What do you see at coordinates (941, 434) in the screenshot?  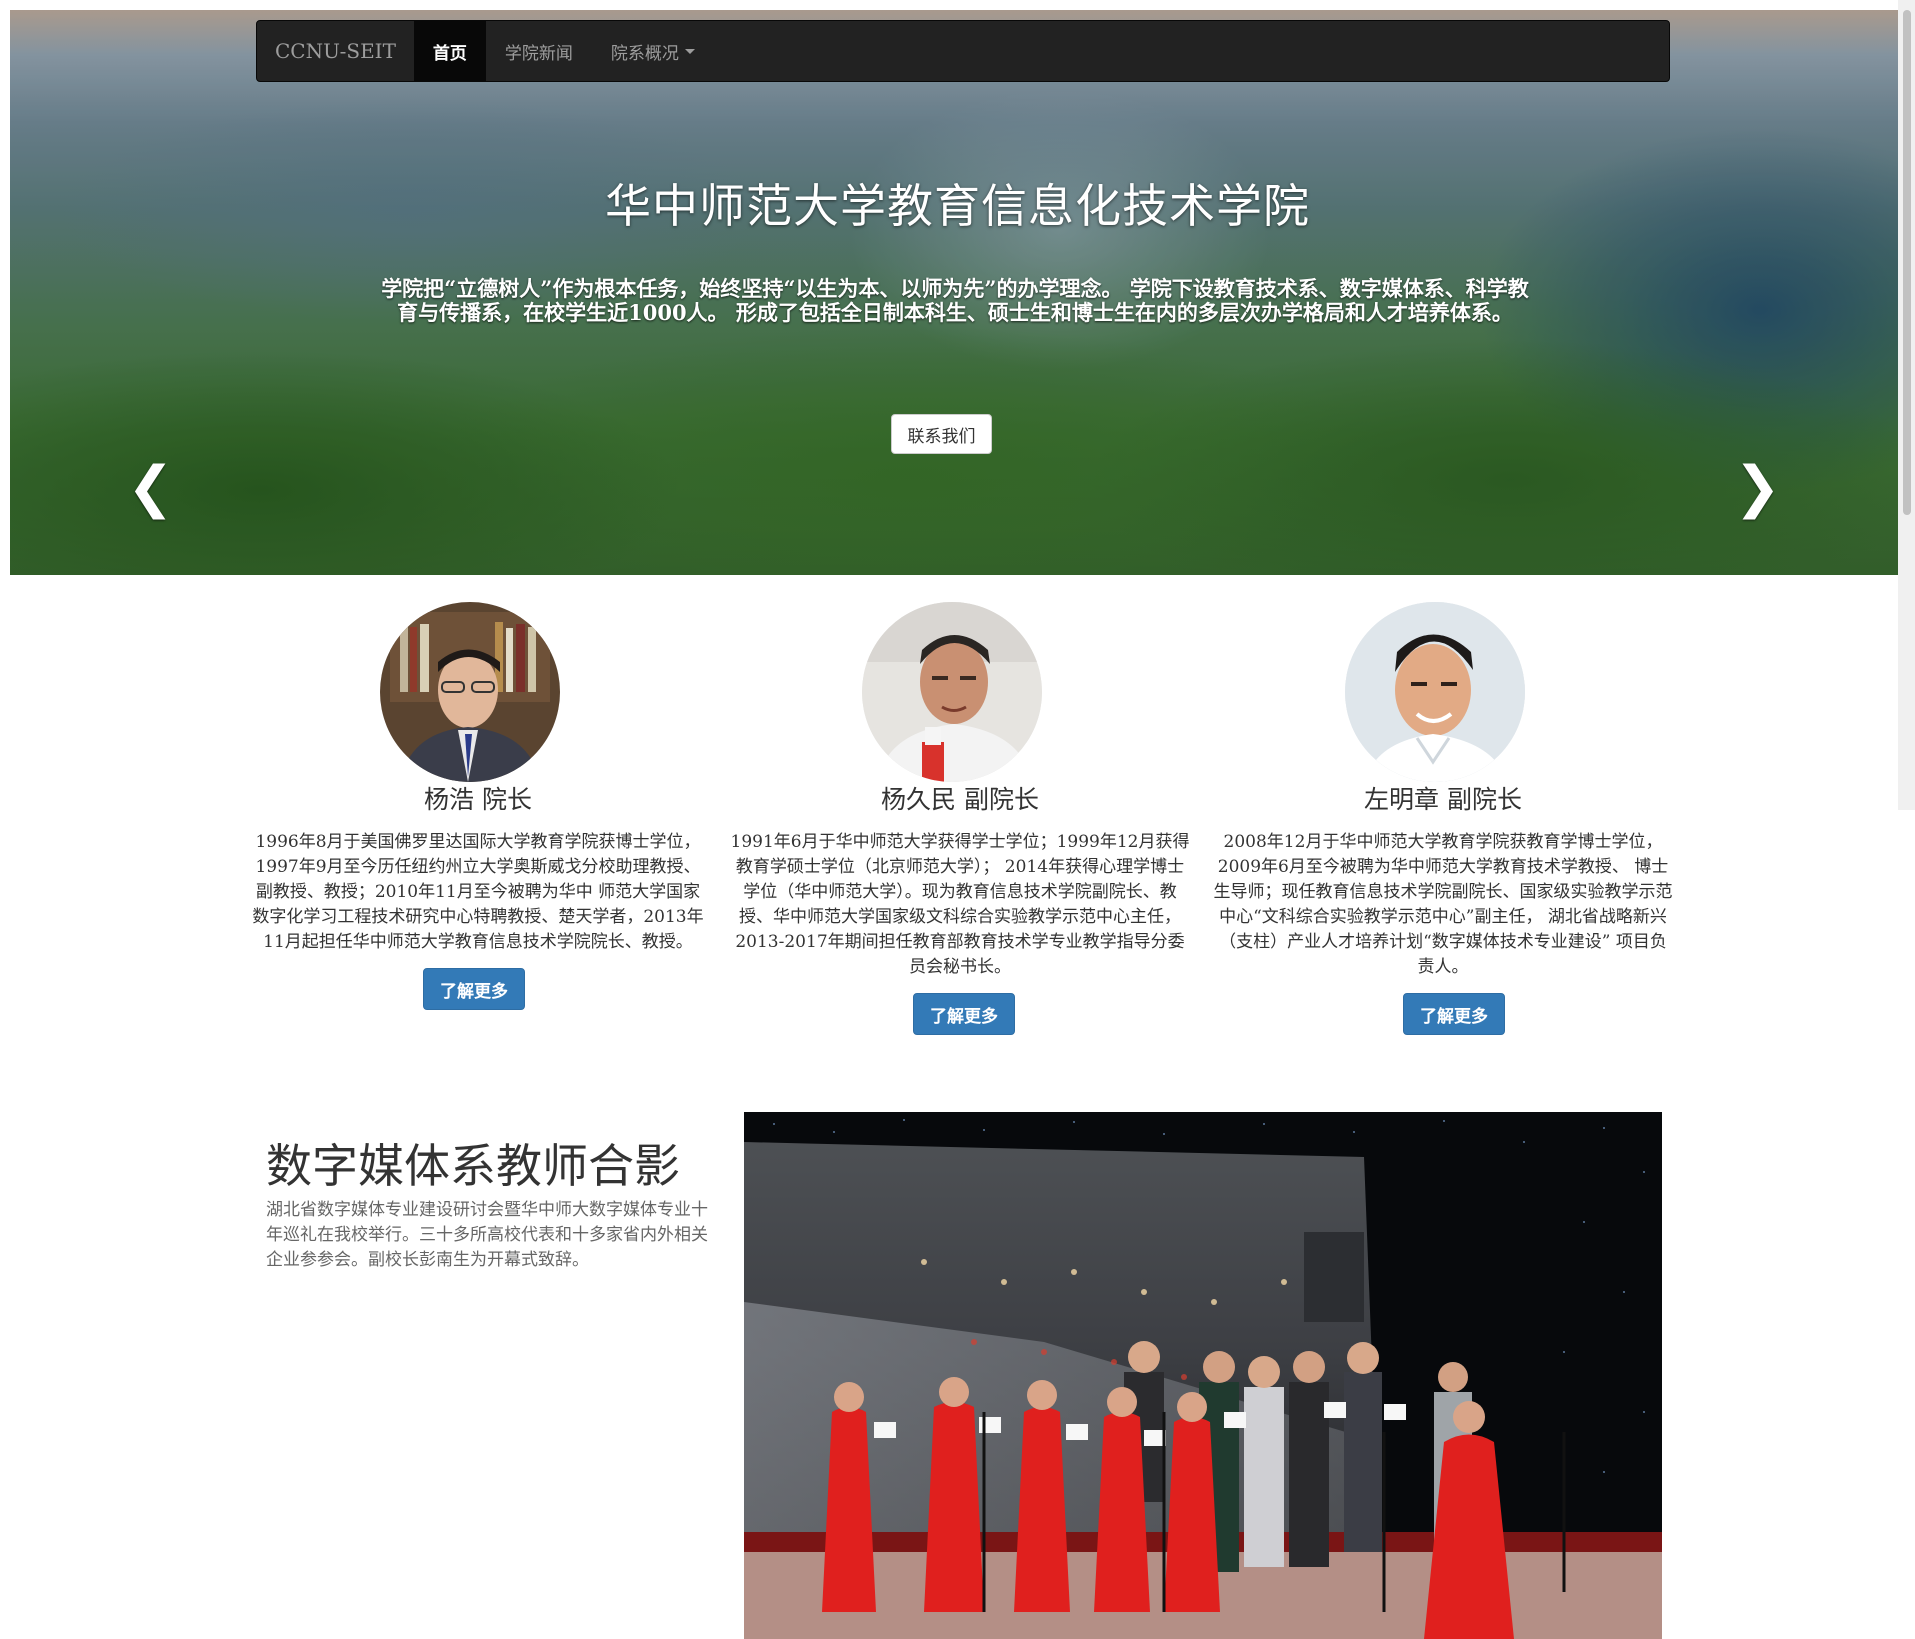 I see `contact-us-button: 联系我们` at bounding box center [941, 434].